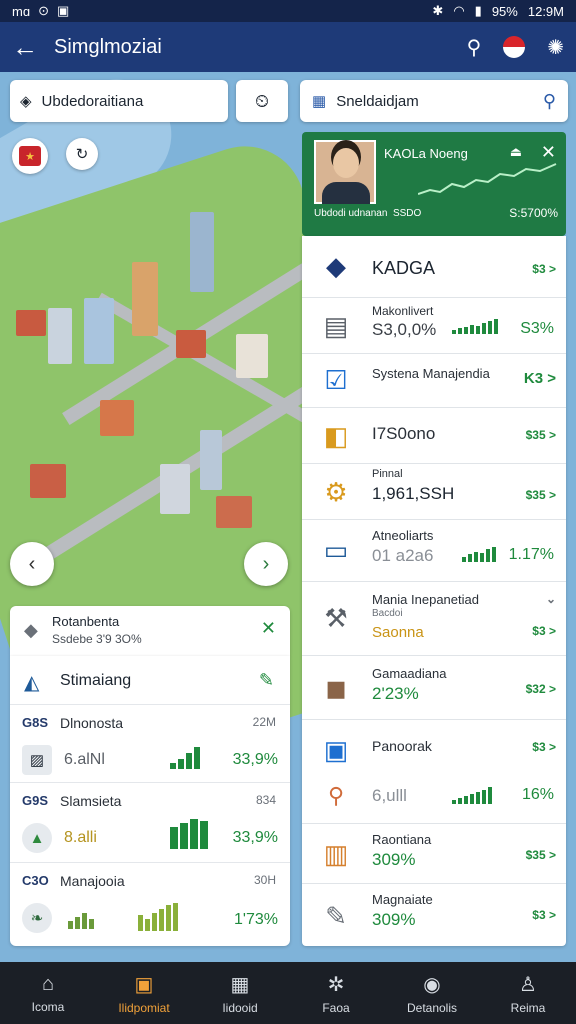 The width and height of the screenshot is (576, 1024). I want to click on back-arrow-icon: ←, so click(28, 47).